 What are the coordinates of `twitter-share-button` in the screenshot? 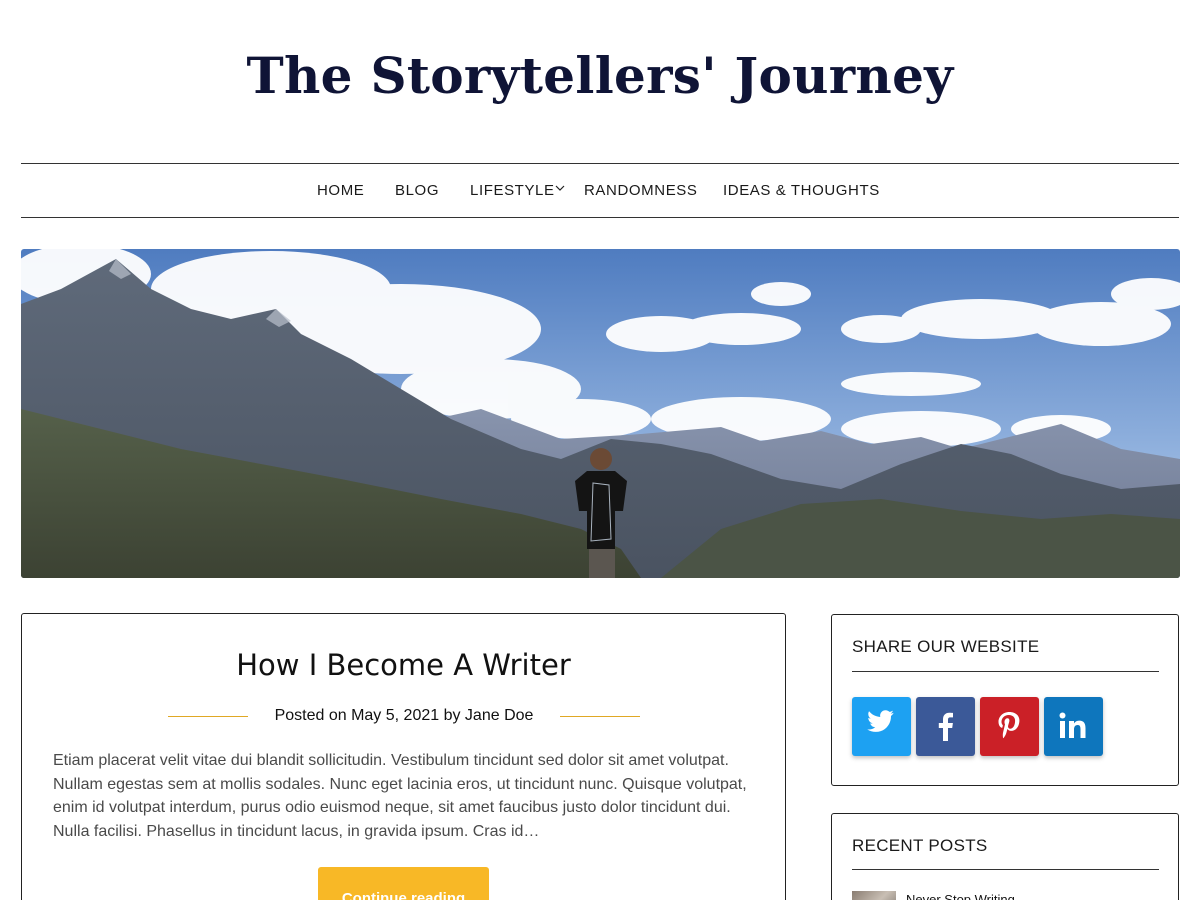 It's located at (881, 726).